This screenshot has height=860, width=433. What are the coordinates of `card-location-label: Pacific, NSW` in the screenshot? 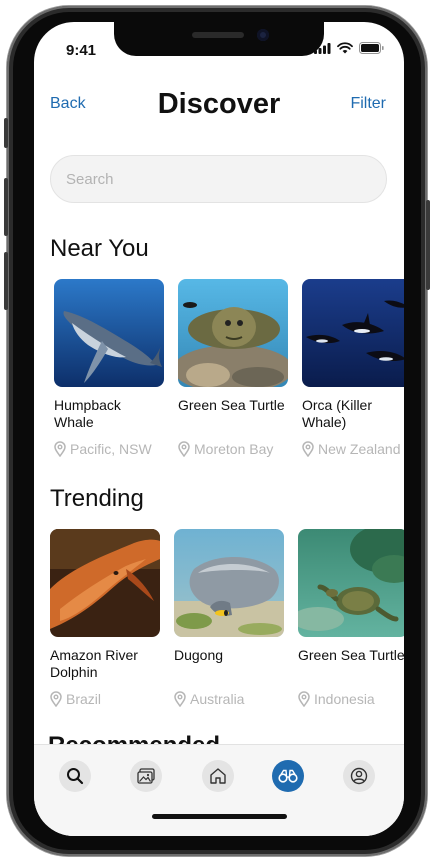 It's located at (111, 449).